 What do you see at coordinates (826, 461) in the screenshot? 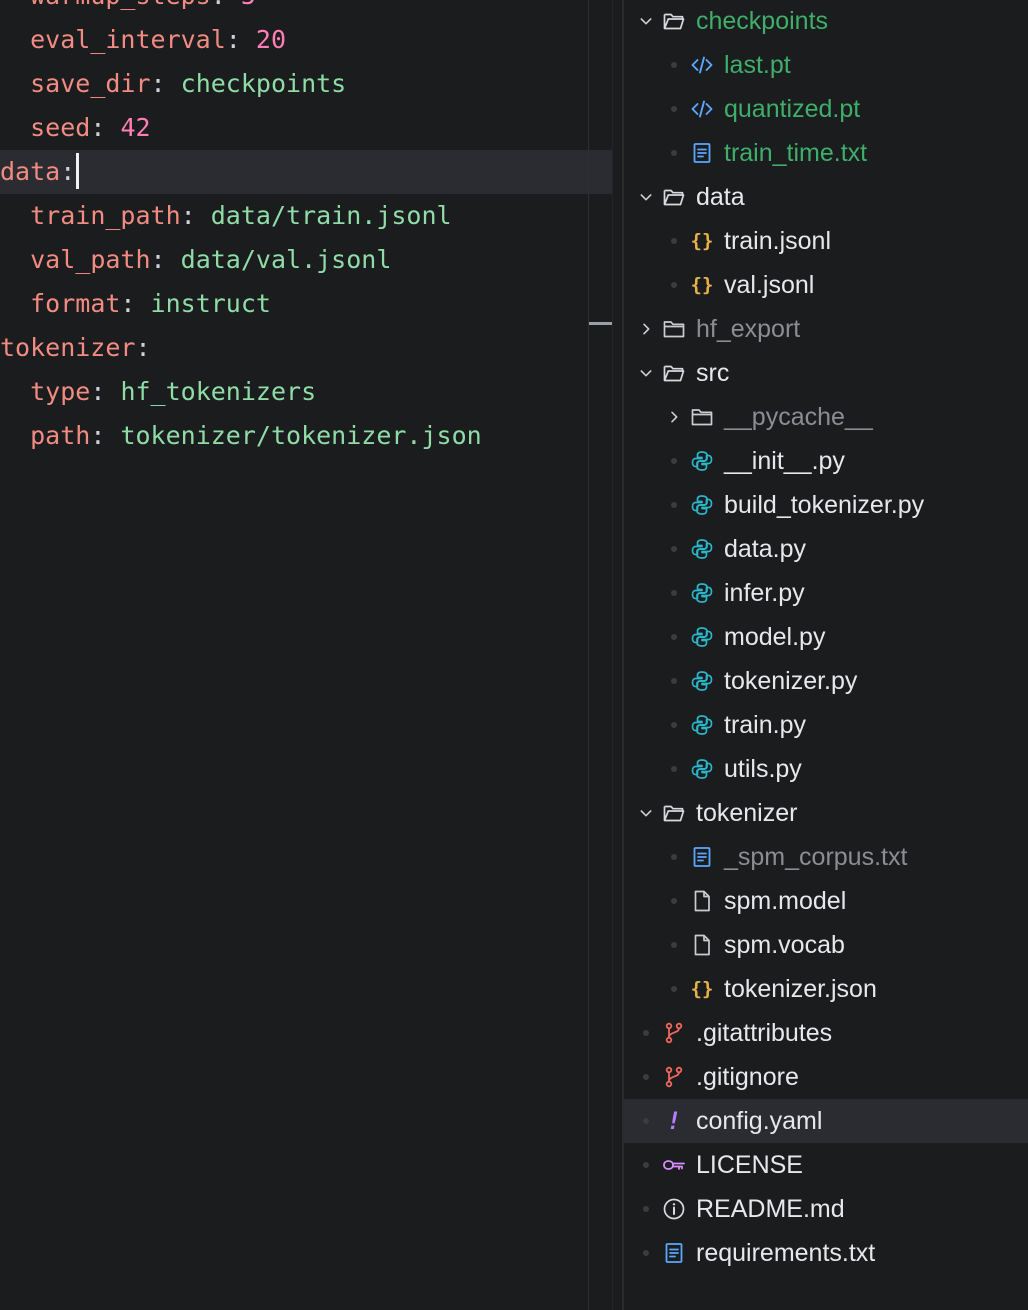
I see `tree-file-init-py: __init__.py` at bounding box center [826, 461].